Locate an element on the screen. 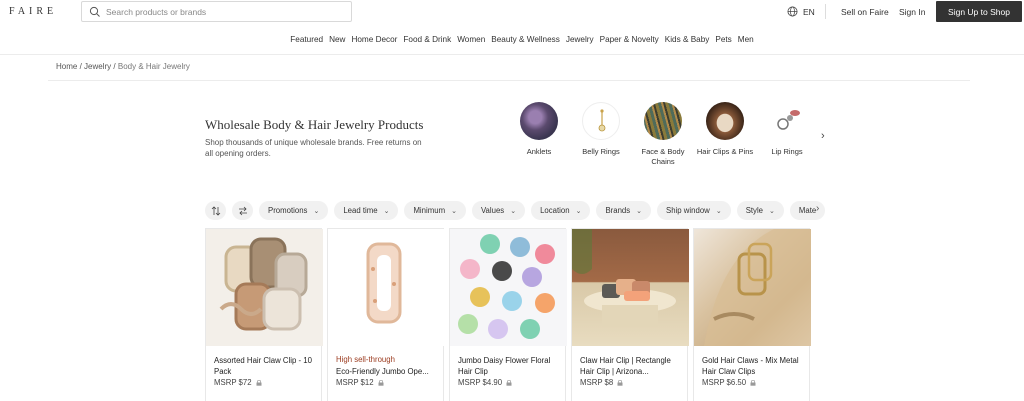 This screenshot has width=1024, height=401. filter-label: Brands is located at coordinates (618, 210).